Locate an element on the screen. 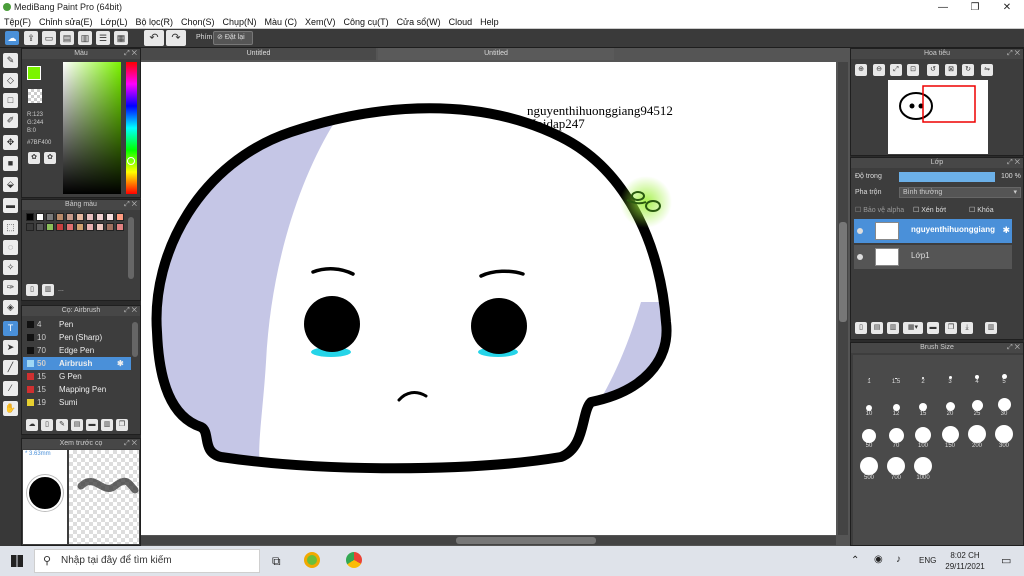 Image resolution: width=1024 pixels, height=576 pixels. cloud-icon: ☁ is located at coordinates (12, 38).